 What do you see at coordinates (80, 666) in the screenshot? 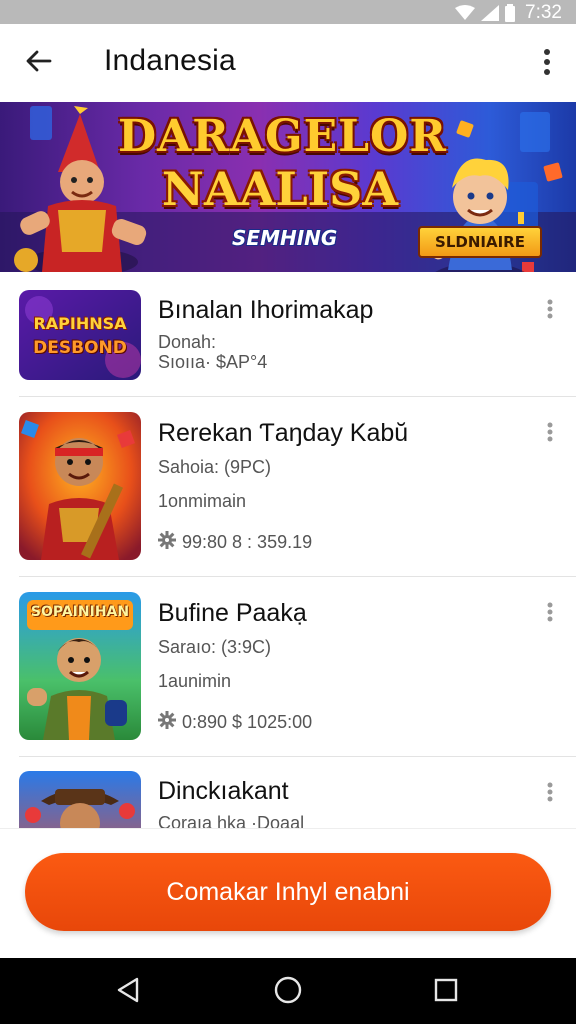
I see `game-thumbnail: SOPAINIHAN` at bounding box center [80, 666].